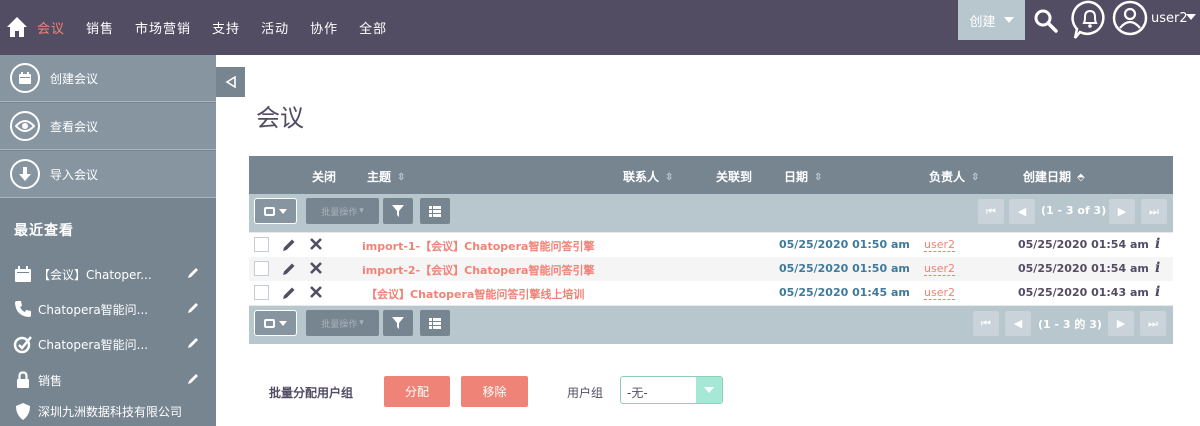 The height and width of the screenshot is (426, 1200). Describe the element at coordinates (25, 126) in the screenshot. I see `eye-icon` at that location.